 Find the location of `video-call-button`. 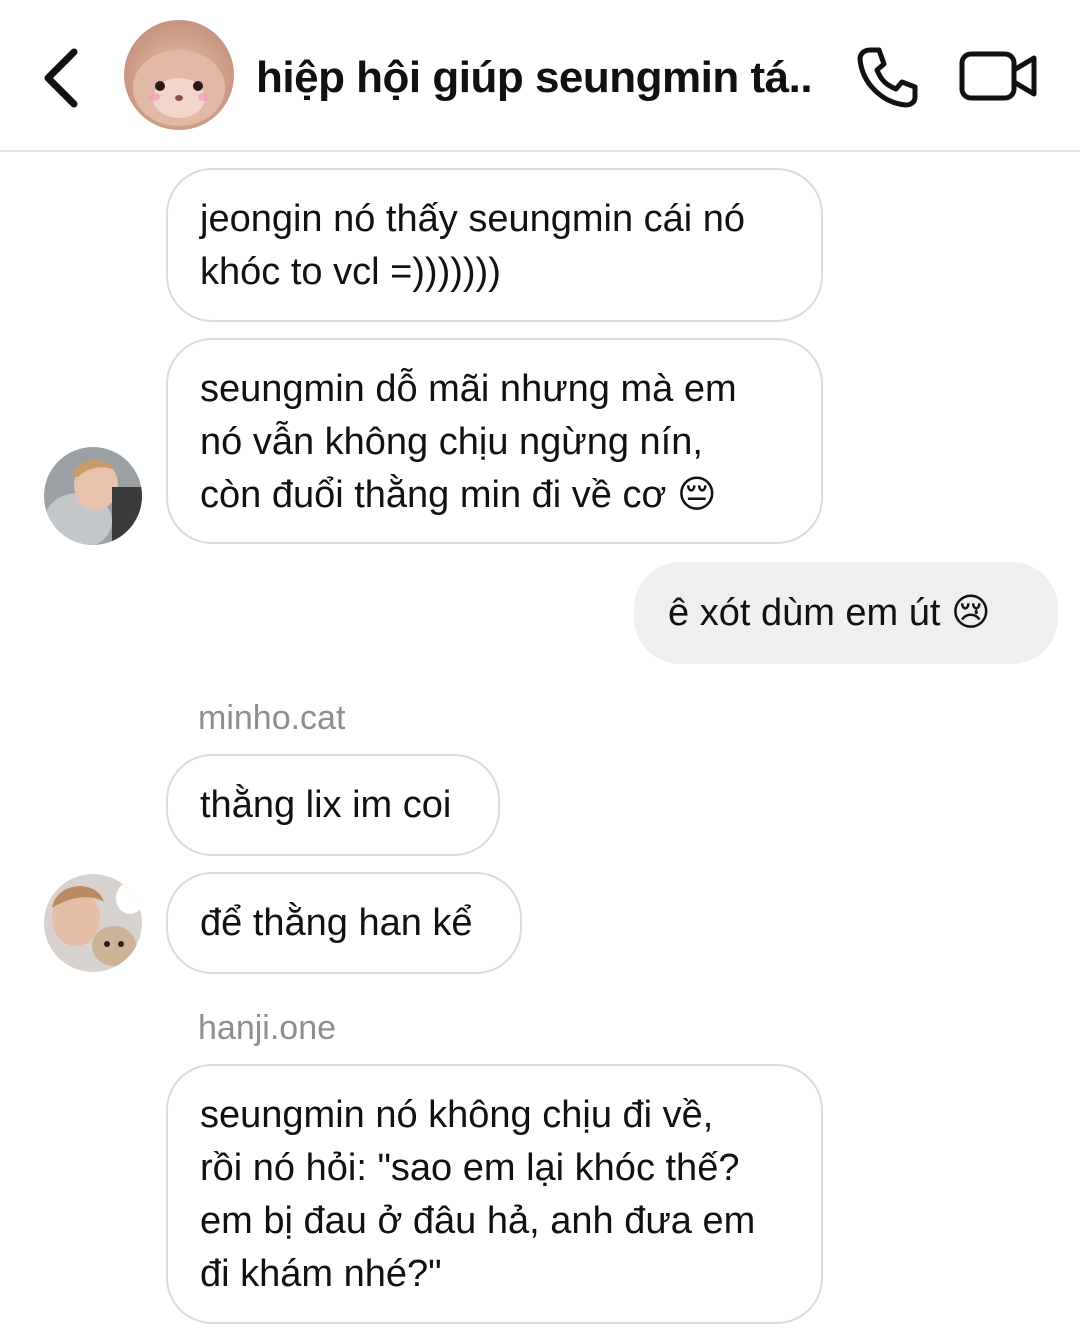

video-call-button is located at coordinates (999, 76).